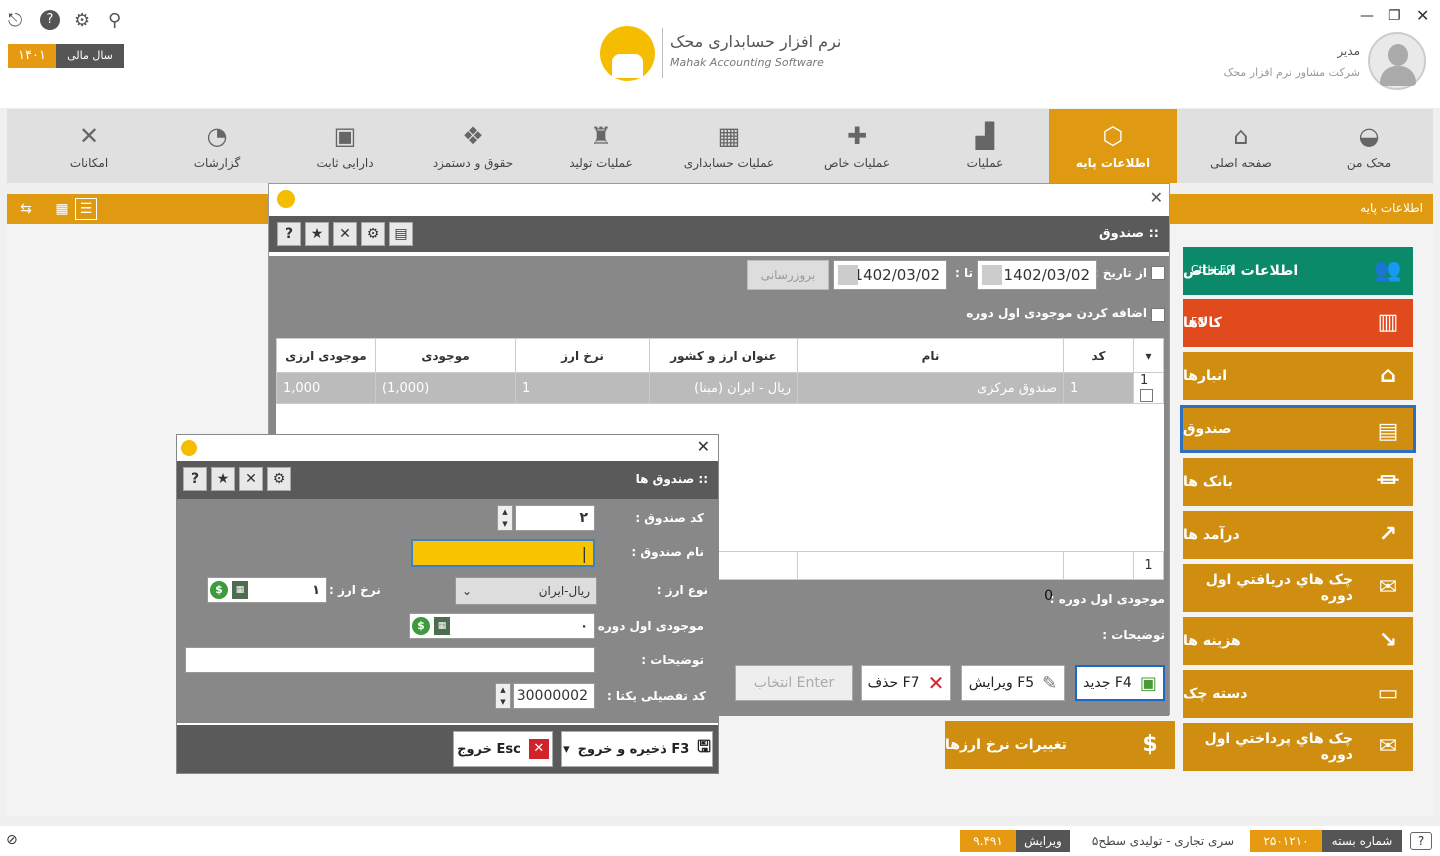 Image resolution: width=1440 pixels, height=856 pixels. What do you see at coordinates (985, 146) in the screenshot?
I see `nav-item-3: ▟ عملیات` at bounding box center [985, 146].